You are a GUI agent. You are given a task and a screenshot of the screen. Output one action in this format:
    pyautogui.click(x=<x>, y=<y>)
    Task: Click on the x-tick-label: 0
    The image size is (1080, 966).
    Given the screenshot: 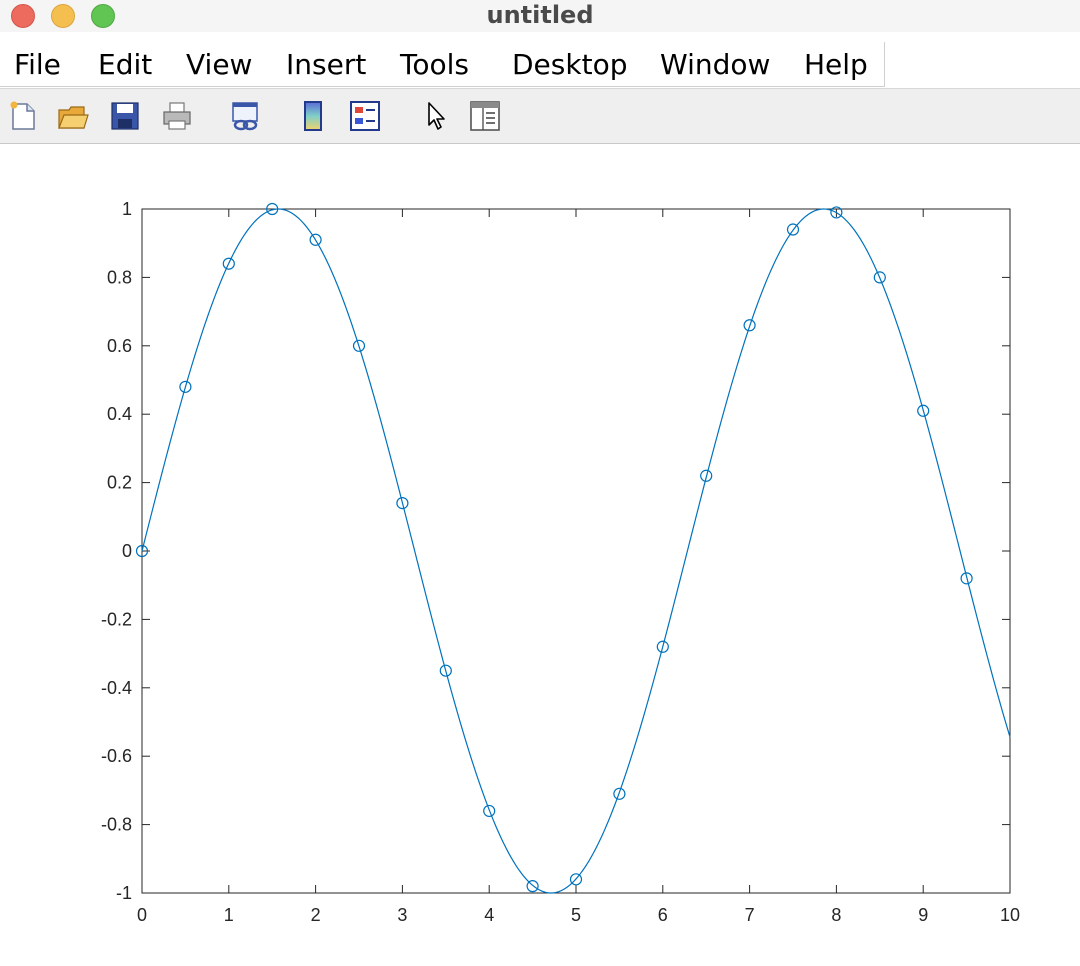 What is the action you would take?
    pyautogui.click(x=142, y=915)
    